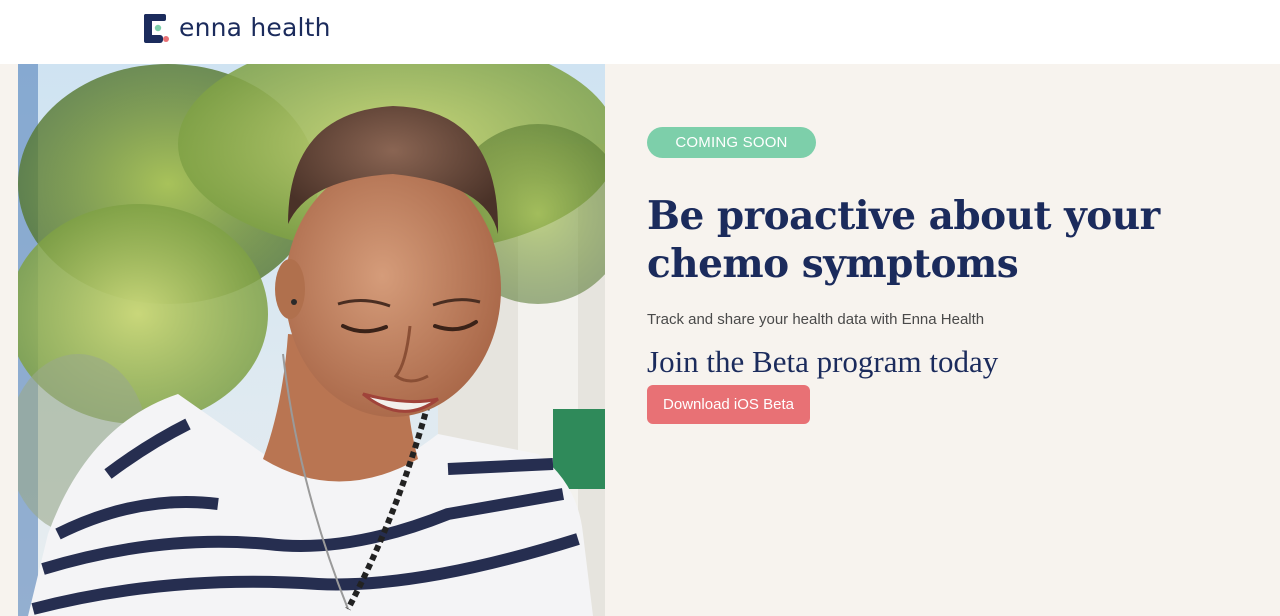 The image size is (1280, 616). What do you see at coordinates (640, 32) in the screenshot?
I see `site-header: enna health` at bounding box center [640, 32].